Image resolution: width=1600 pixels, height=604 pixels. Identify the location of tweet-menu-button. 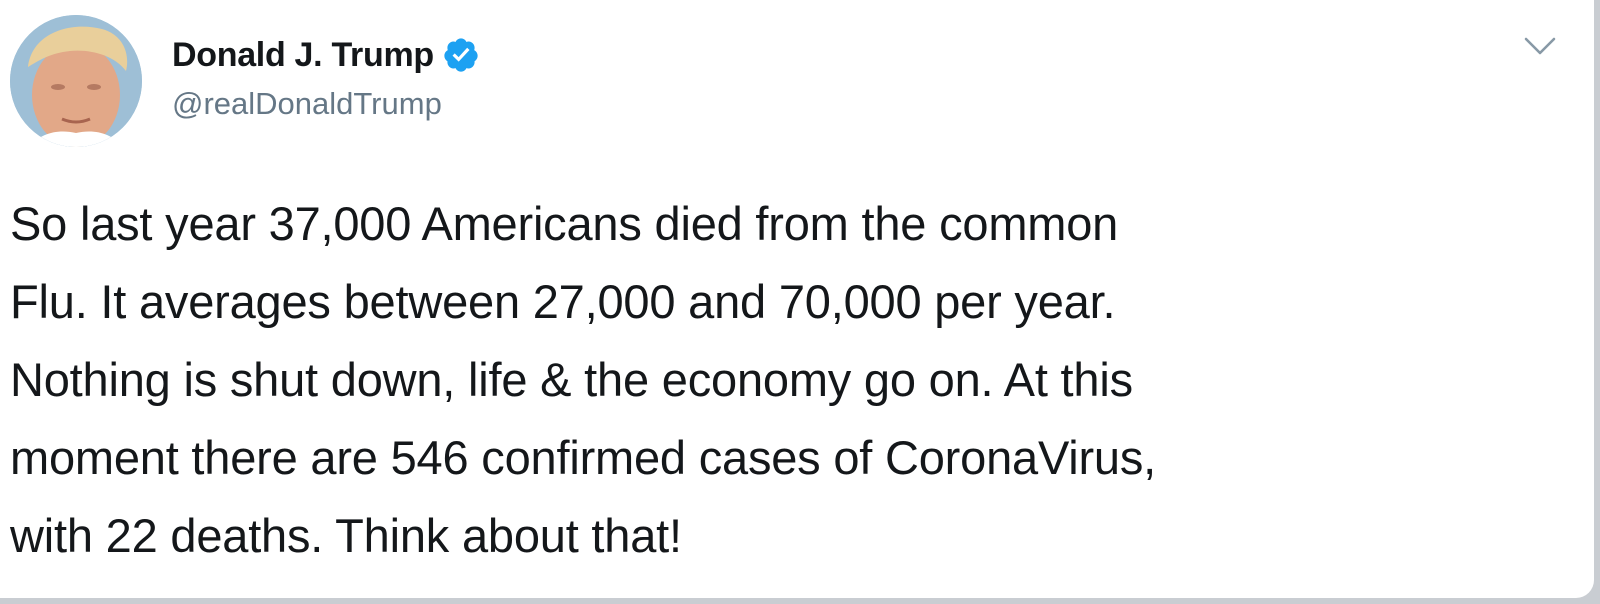
(1540, 46).